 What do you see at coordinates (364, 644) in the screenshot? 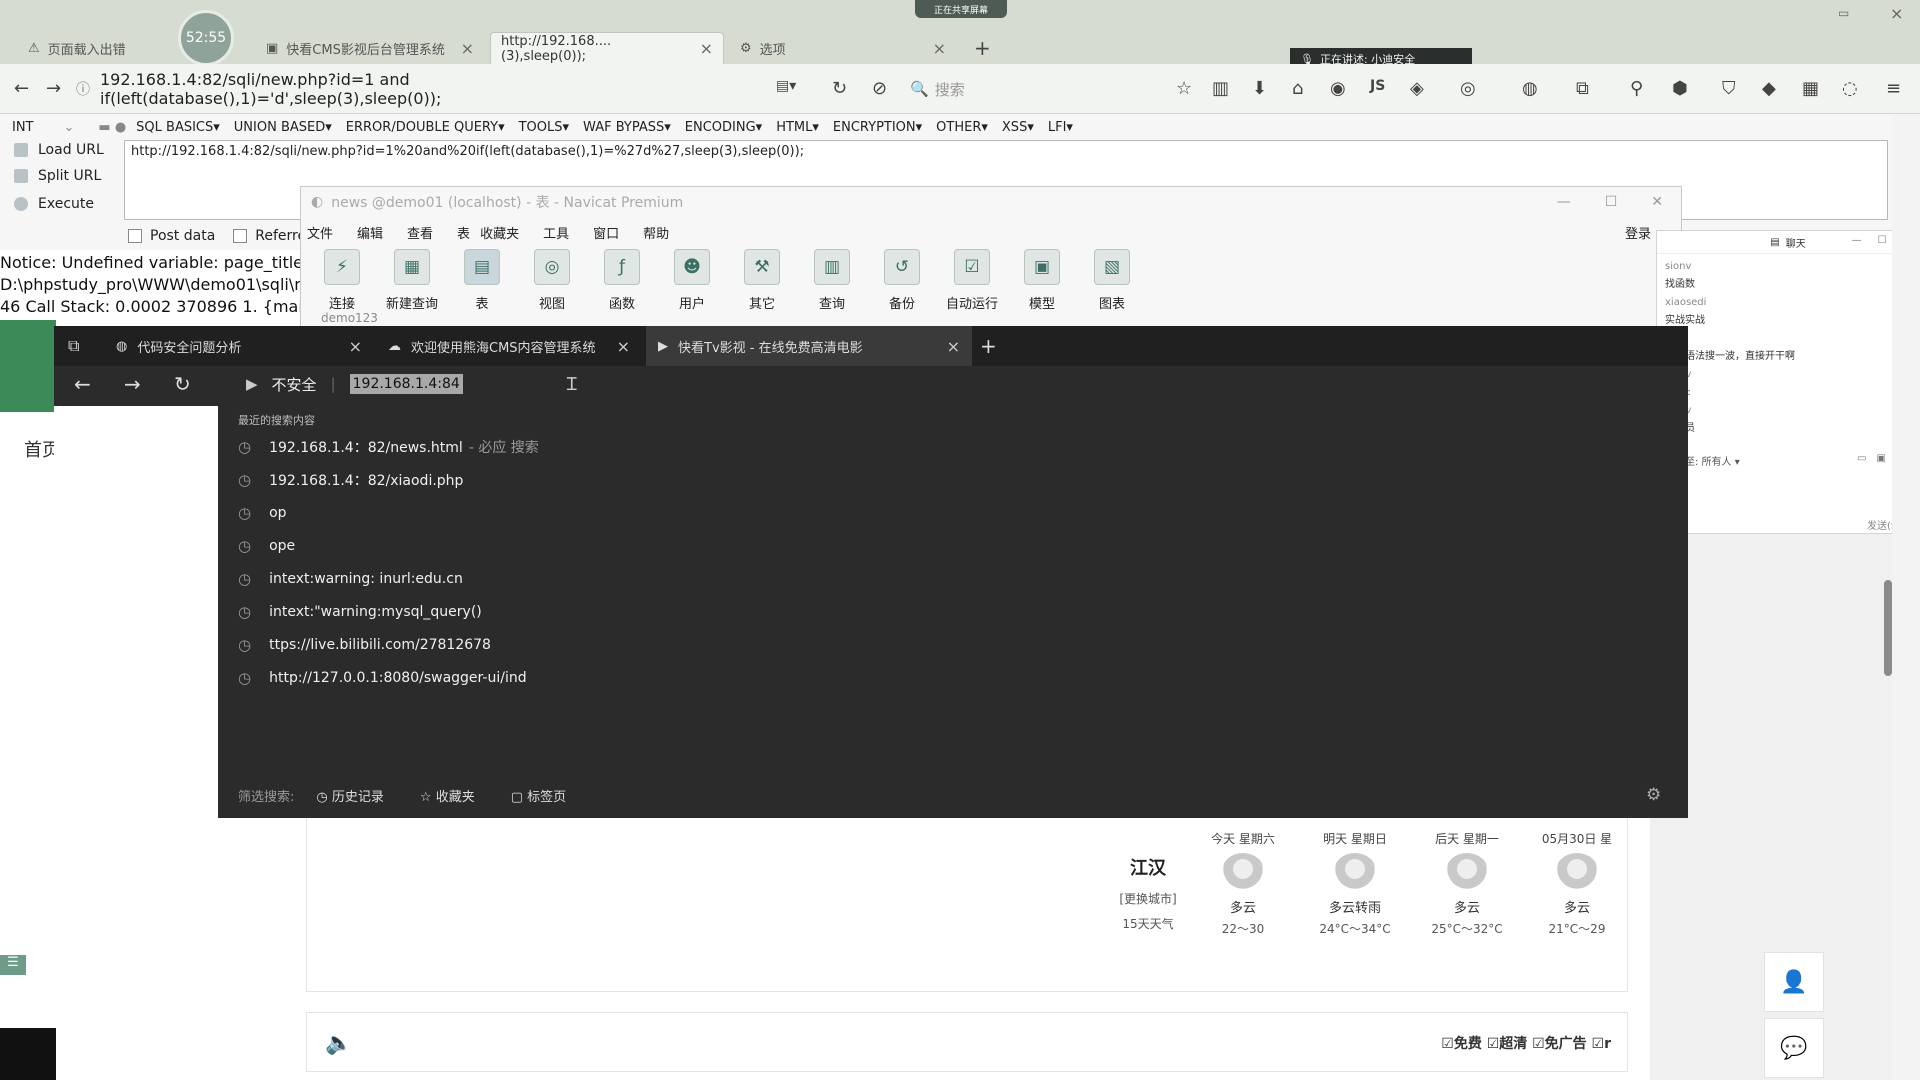
I see `history-item: ◷ ttps://live.bilibili.com/27812678` at bounding box center [364, 644].